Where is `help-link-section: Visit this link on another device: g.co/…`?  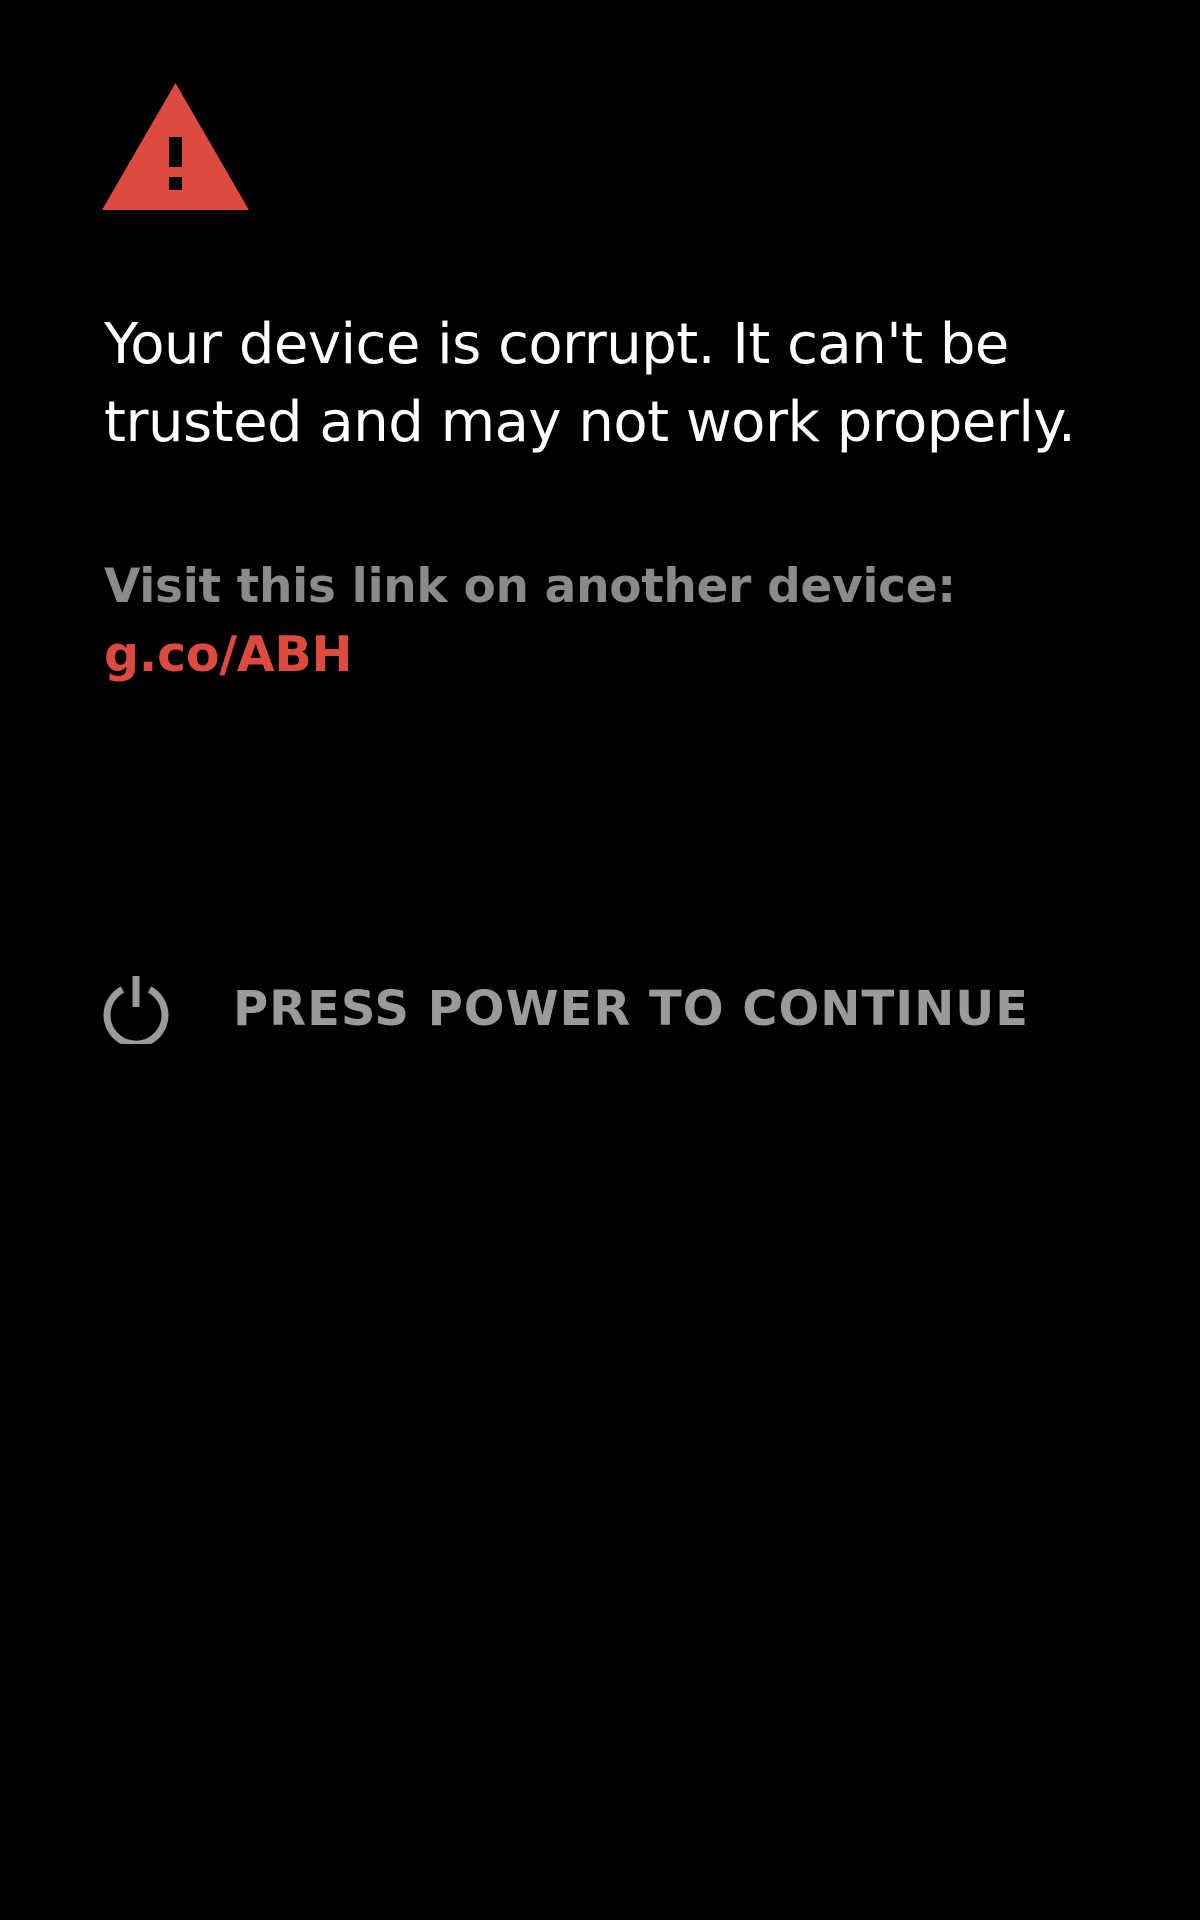
help-link-section: Visit this link on another device: g.co/… is located at coordinates (634, 621).